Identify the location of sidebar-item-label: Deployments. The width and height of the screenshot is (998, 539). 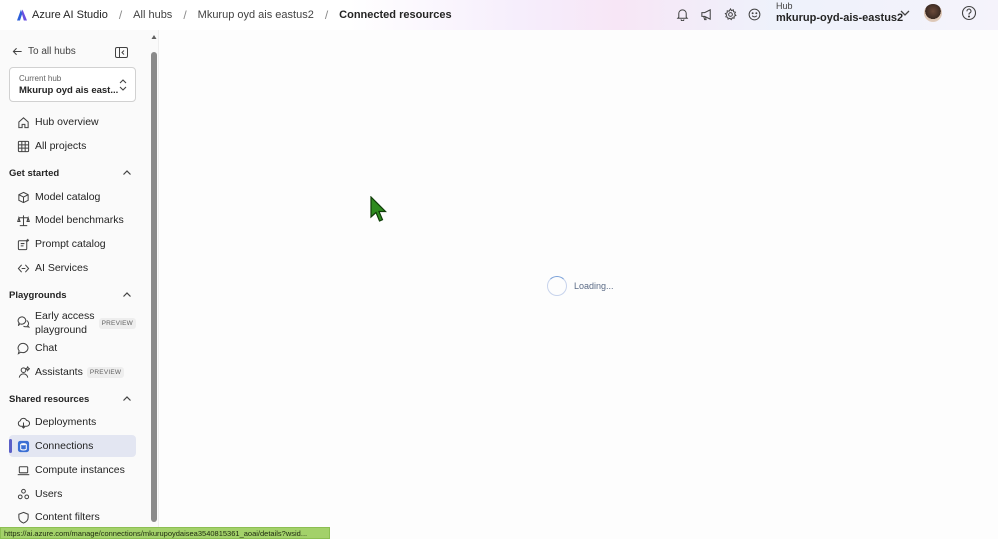
(66, 422).